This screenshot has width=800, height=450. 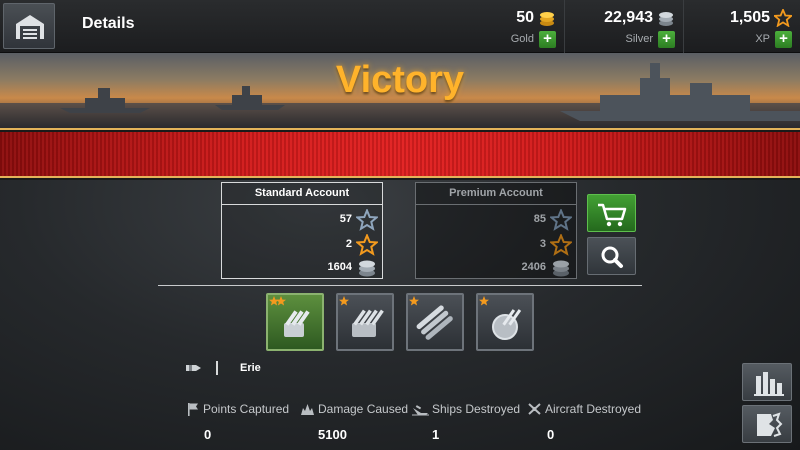 I want to click on aircraft-destroyed-value: 0, so click(x=551, y=434).